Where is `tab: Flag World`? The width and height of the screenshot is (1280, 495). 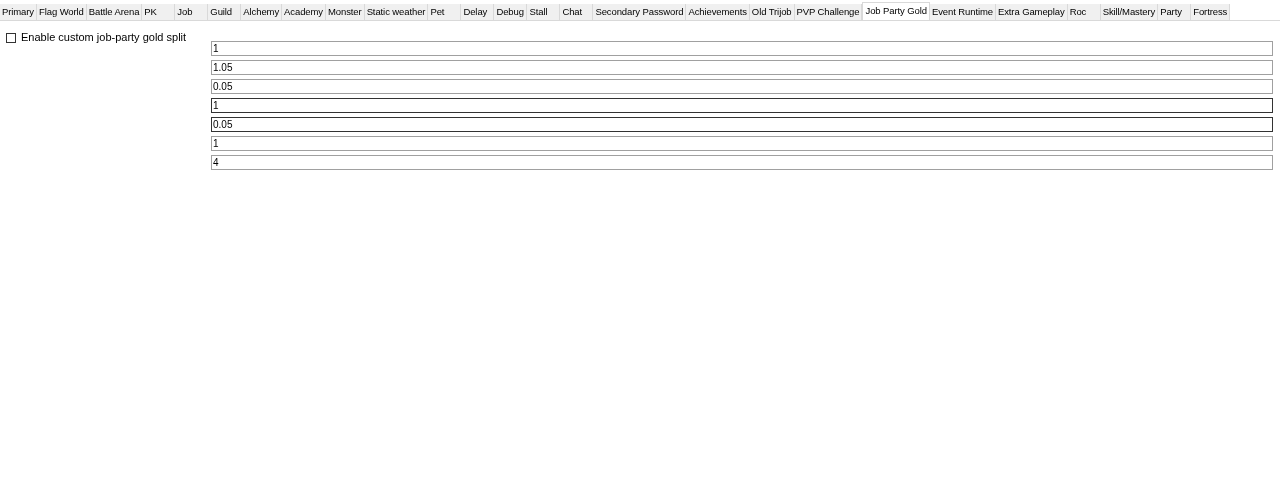
tab: Flag World is located at coordinates (62, 12).